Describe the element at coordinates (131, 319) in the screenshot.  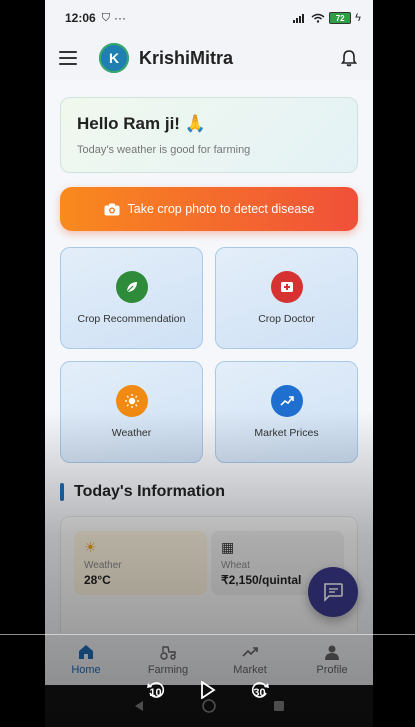
I see `tile-label: Crop Recommendation` at that location.